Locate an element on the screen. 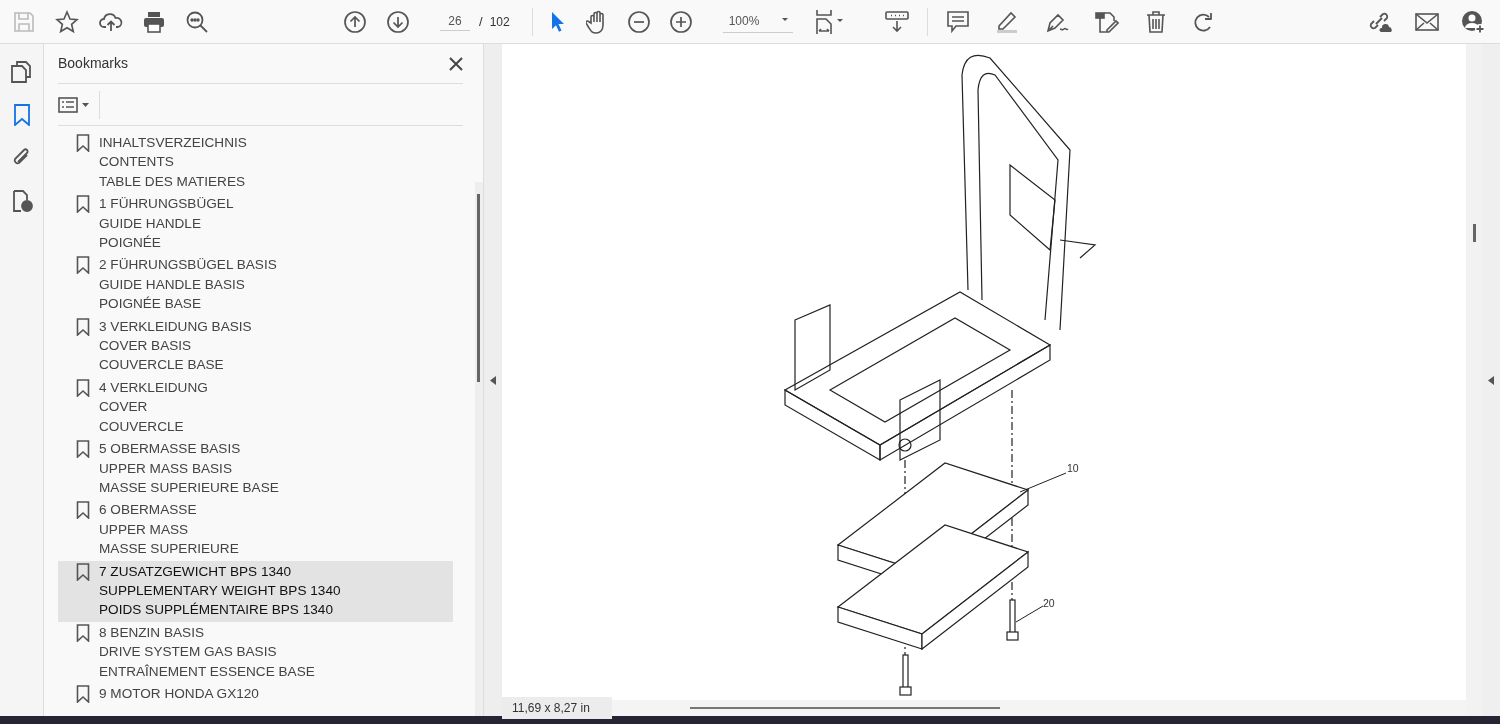 The image size is (1500, 724). bookmark-title: 3 VERKLEIDUNG BASIS COVER BASIS COUVERCLE BASE is located at coordinates (175, 346).